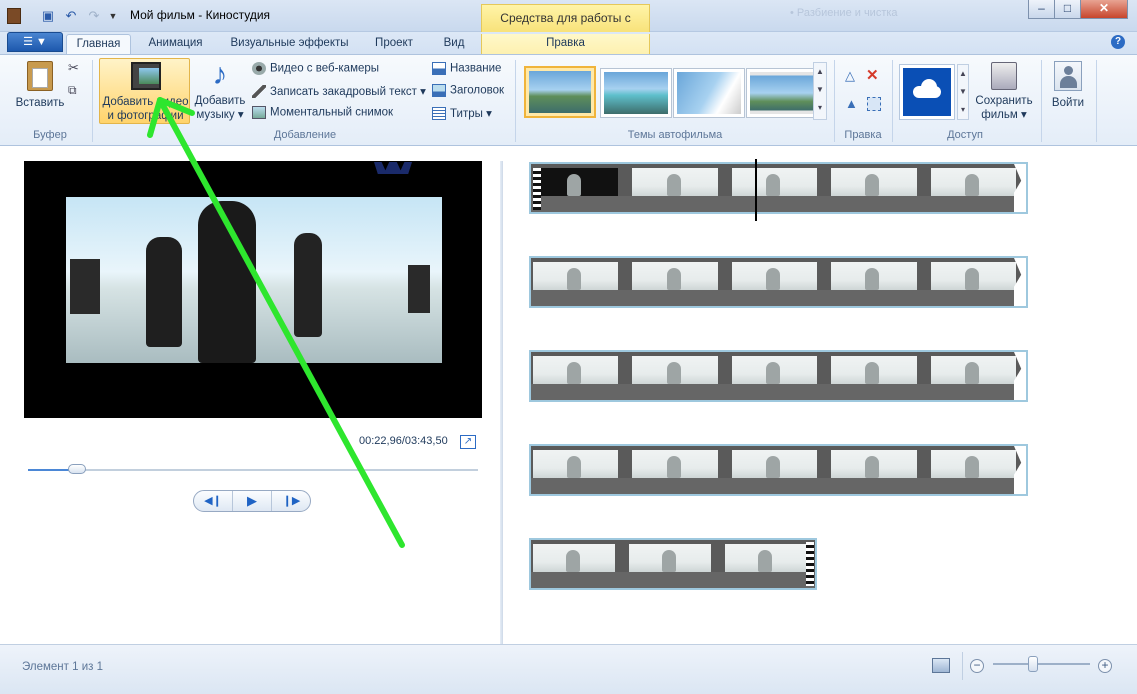 This screenshot has width=1137, height=694. Describe the element at coordinates (393, 168) in the screenshot. I see `channel-logo` at that location.